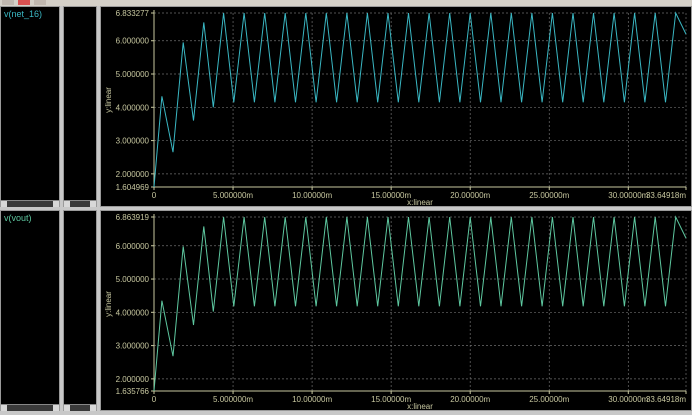 The image size is (692, 415). Describe the element at coordinates (133, 217) in the screenshot. I see `y-tick-label: 6.863919` at that location.